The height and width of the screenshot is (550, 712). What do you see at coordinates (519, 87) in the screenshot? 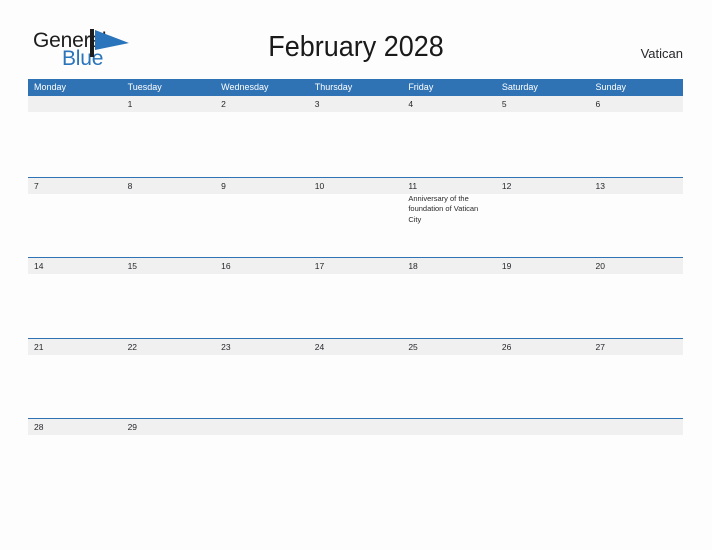
I see `weekday-header-saturday: Saturday` at bounding box center [519, 87].